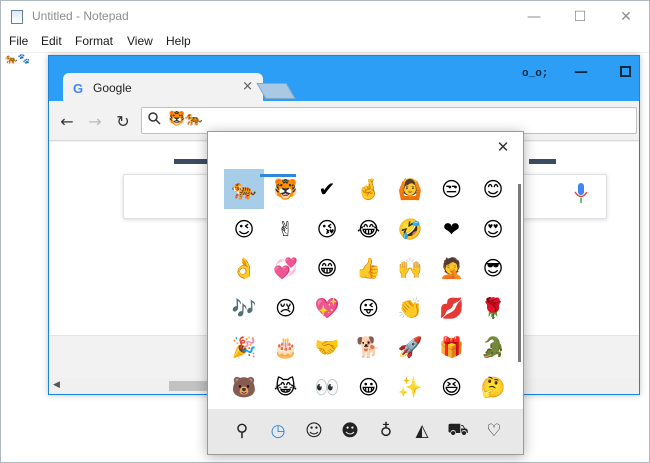 The width and height of the screenshot is (650, 463). Describe the element at coordinates (95, 121) in the screenshot. I see `forward-icon: →` at that location.